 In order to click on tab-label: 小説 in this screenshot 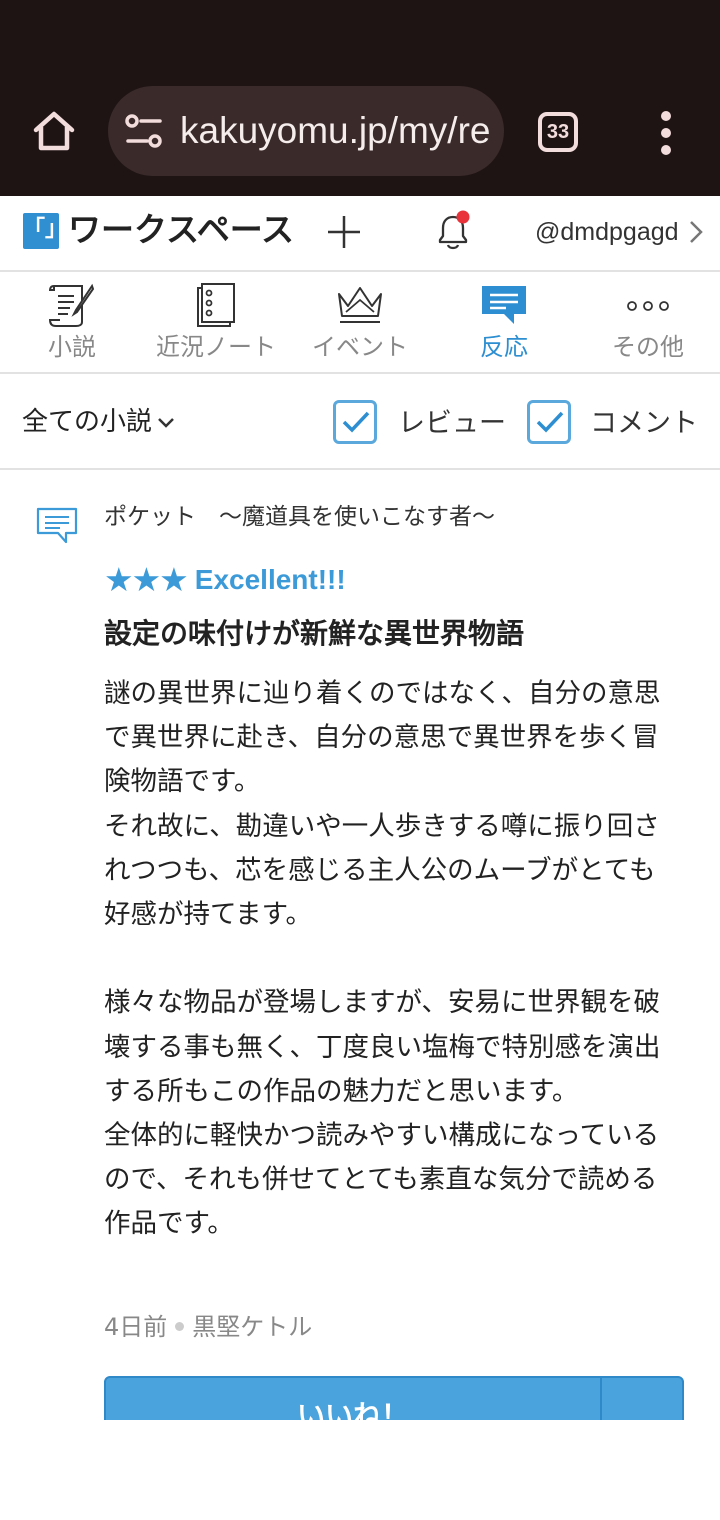, I will do `click(72, 347)`.